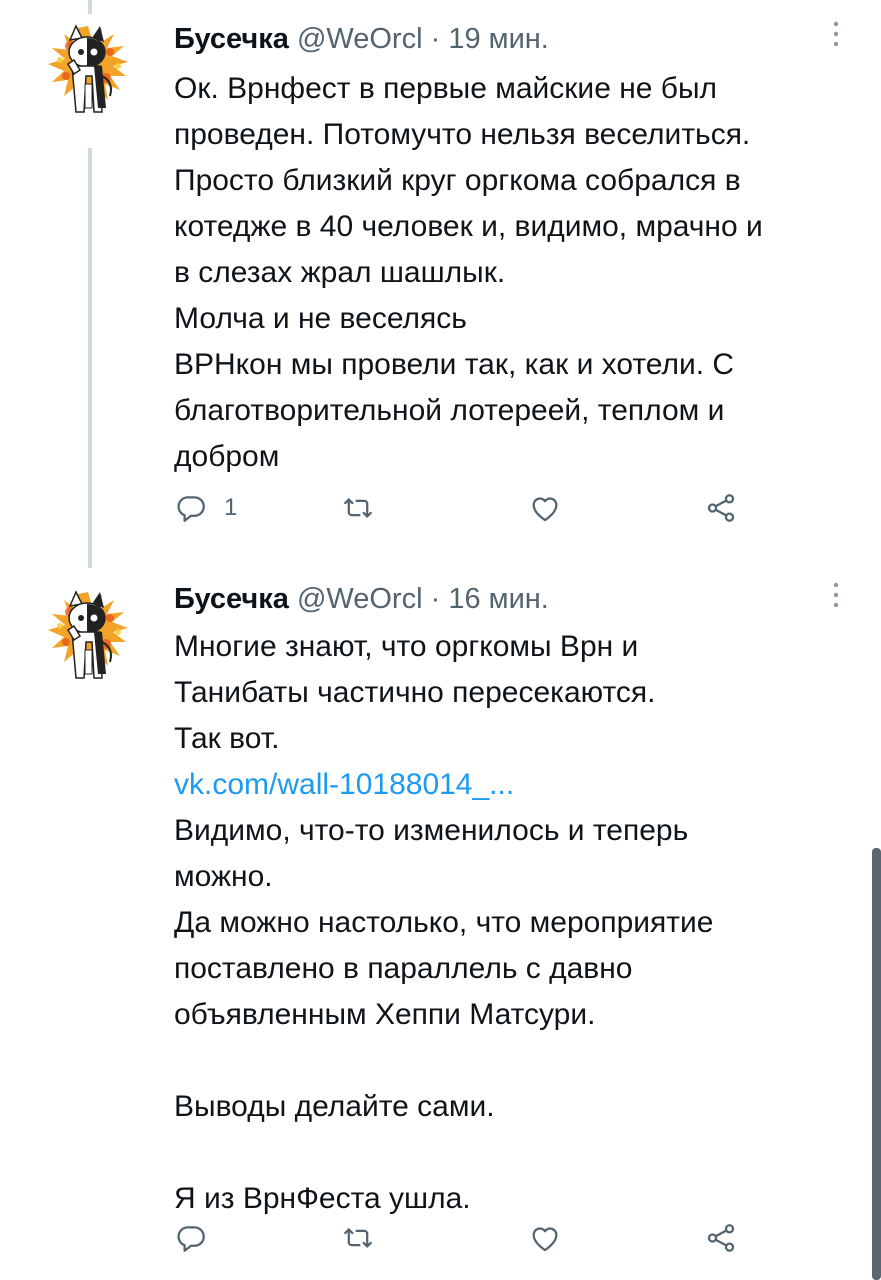  I want to click on tweet-text-line: проведен. Потомучто нельзя веселиться., so click(462, 134).